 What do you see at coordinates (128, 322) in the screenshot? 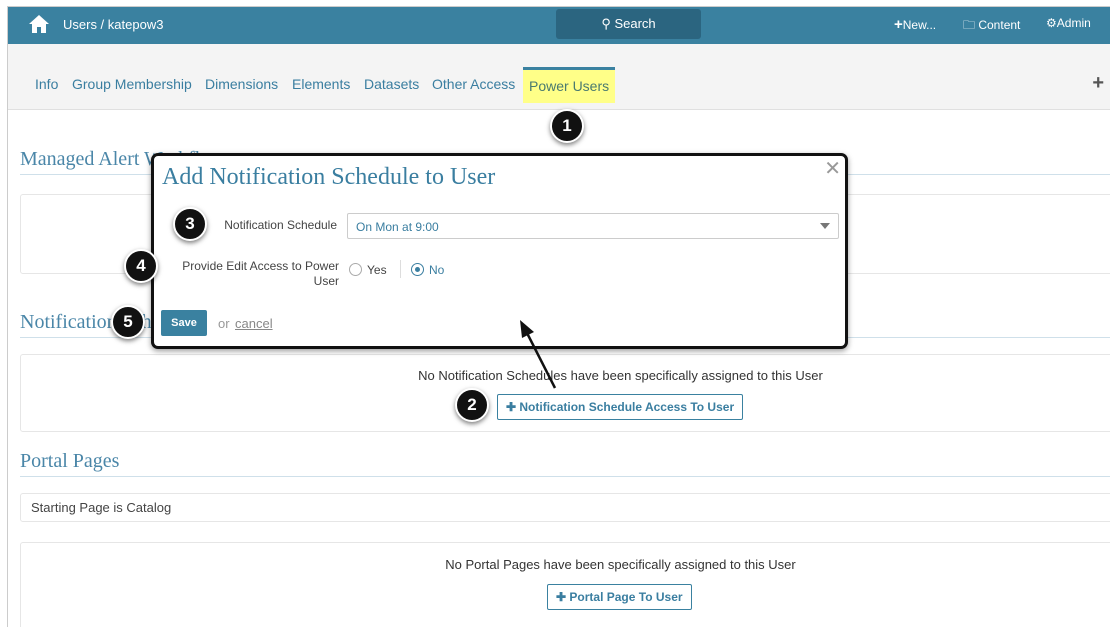
I see `step-badge-5: 5` at bounding box center [128, 322].